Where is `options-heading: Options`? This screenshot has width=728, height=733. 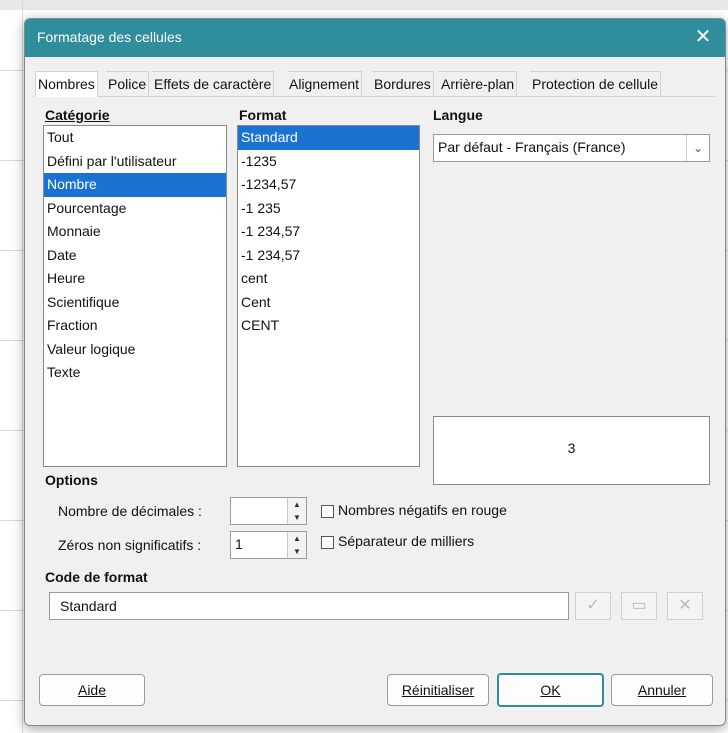 options-heading: Options is located at coordinates (71, 480).